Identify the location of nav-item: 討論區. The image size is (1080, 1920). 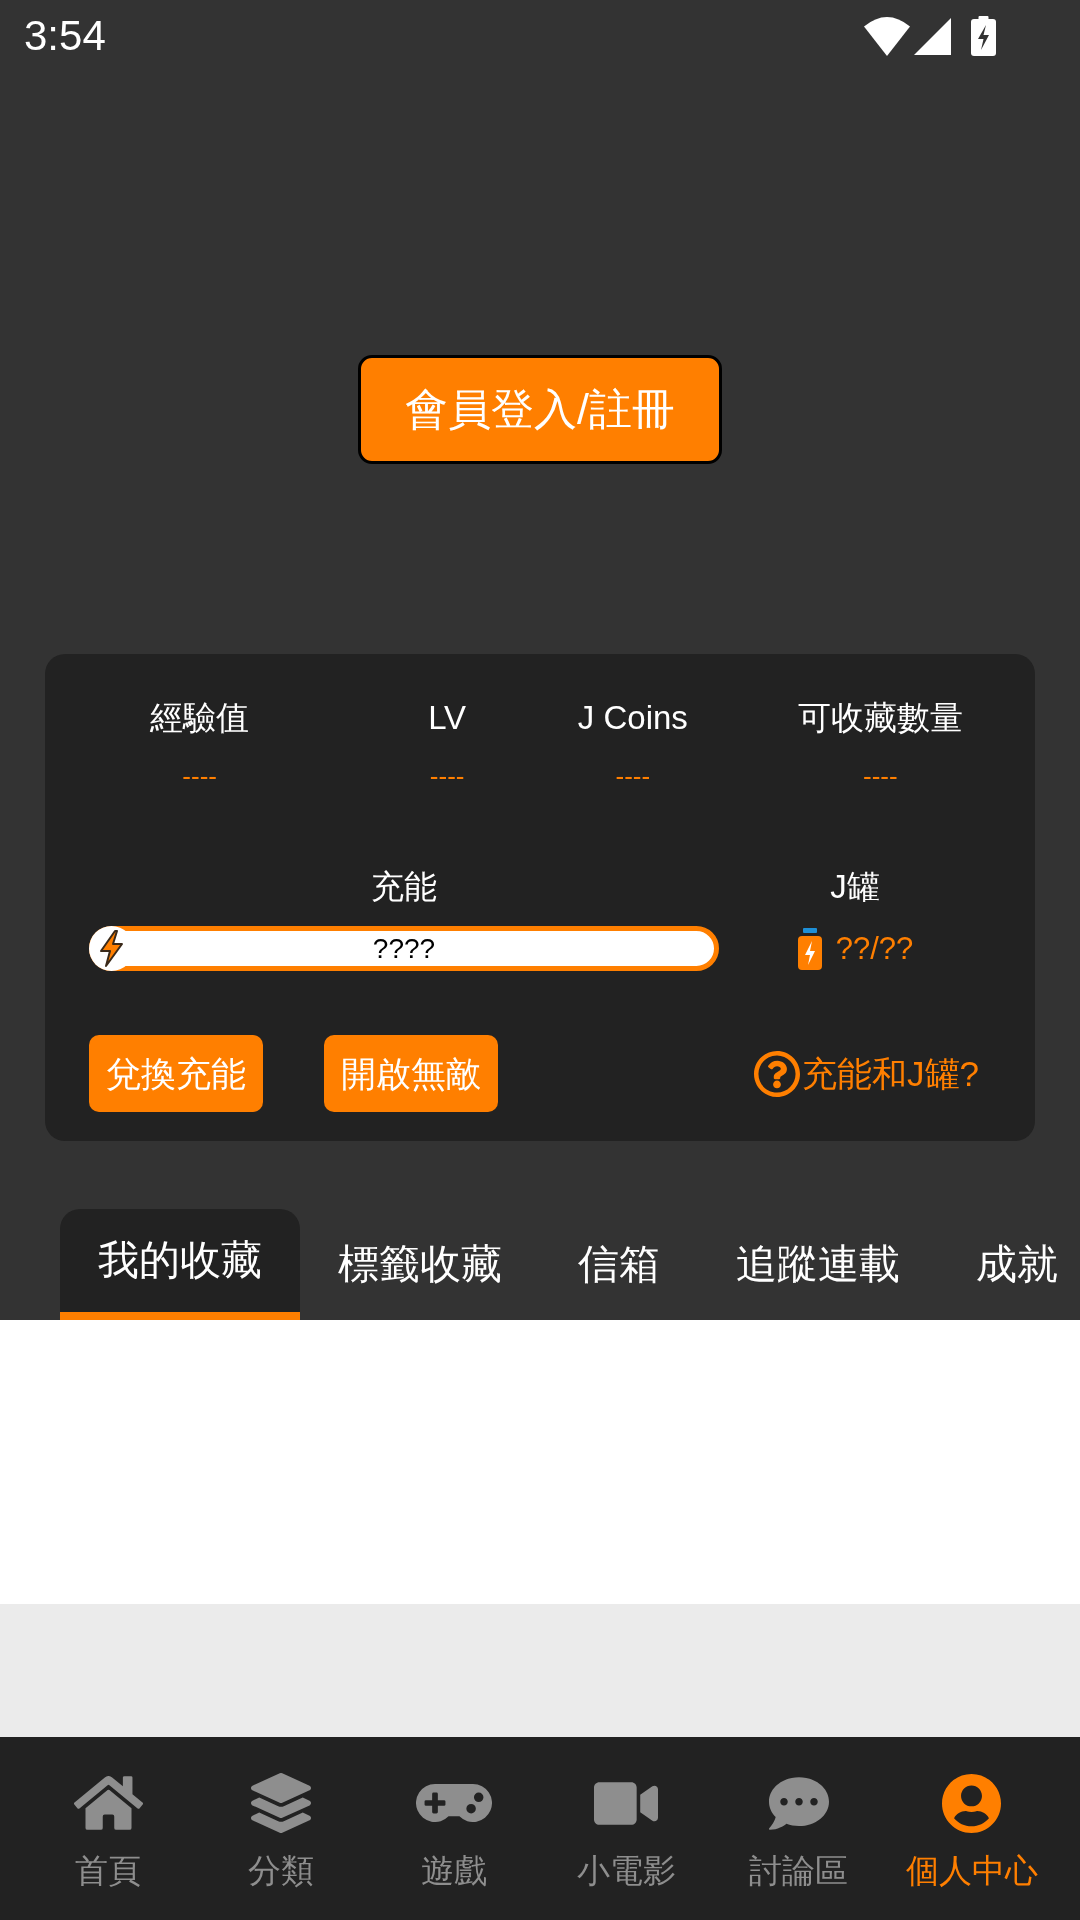
(799, 1813).